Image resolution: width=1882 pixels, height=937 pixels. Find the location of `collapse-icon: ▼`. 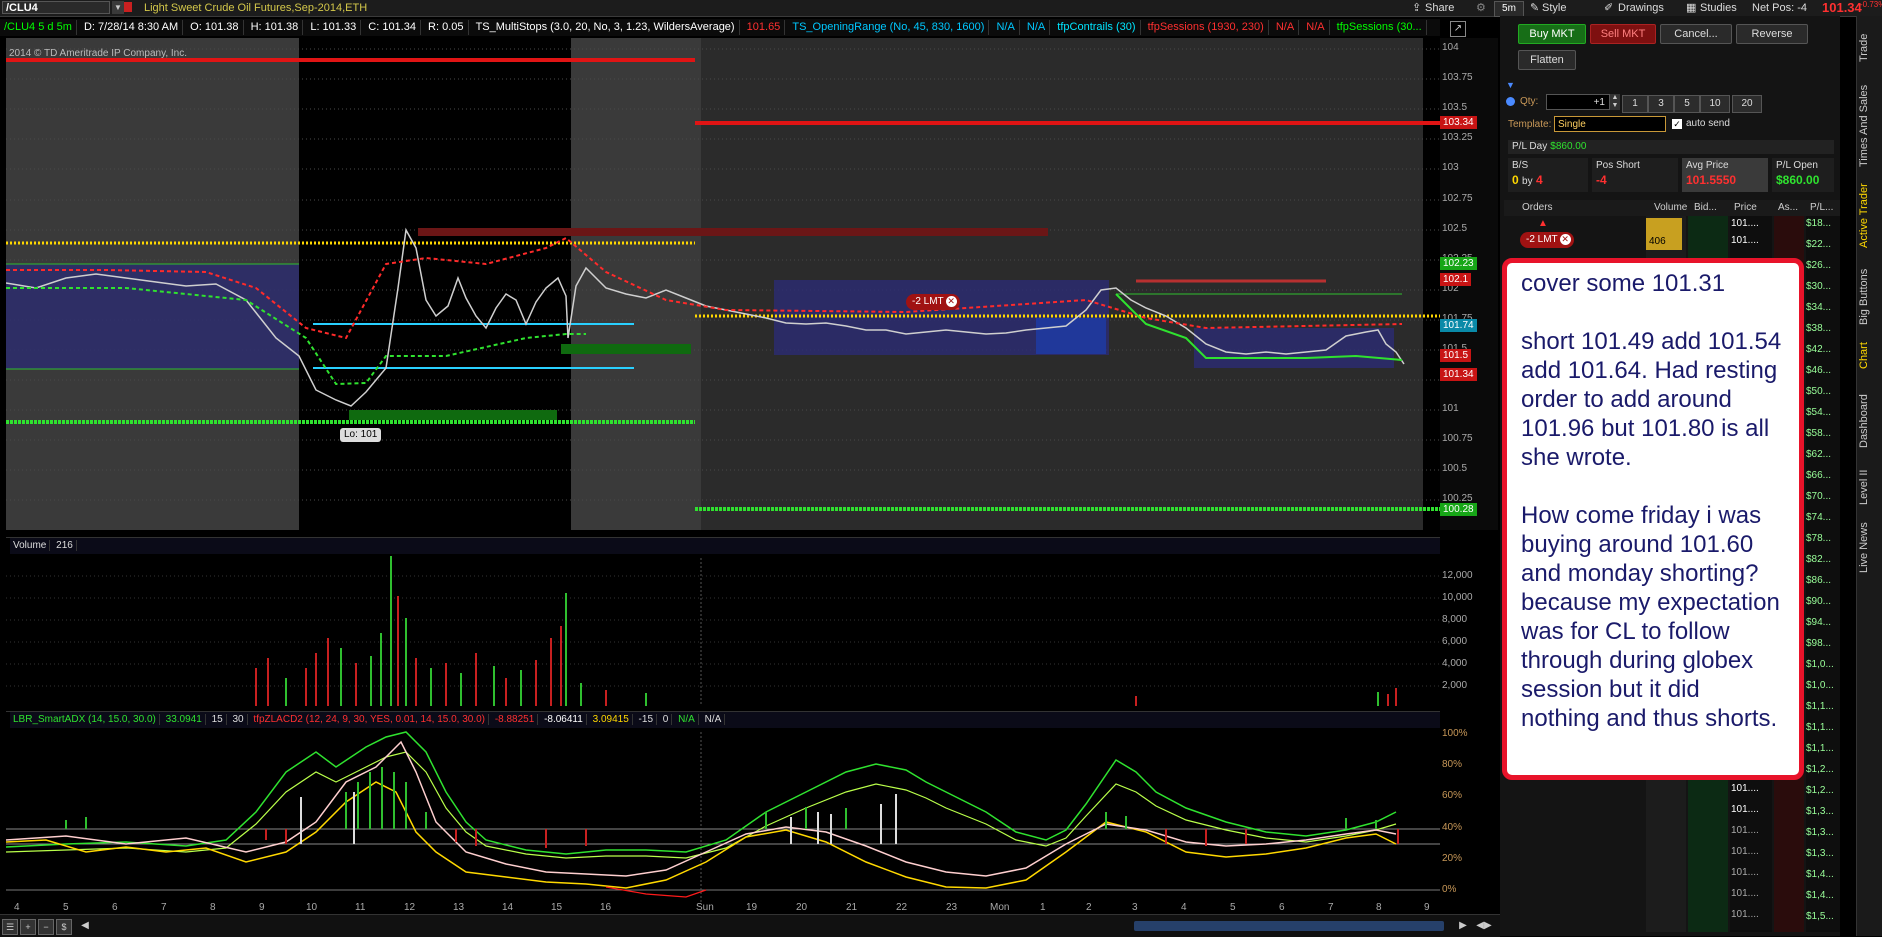

collapse-icon: ▼ is located at coordinates (1510, 85).